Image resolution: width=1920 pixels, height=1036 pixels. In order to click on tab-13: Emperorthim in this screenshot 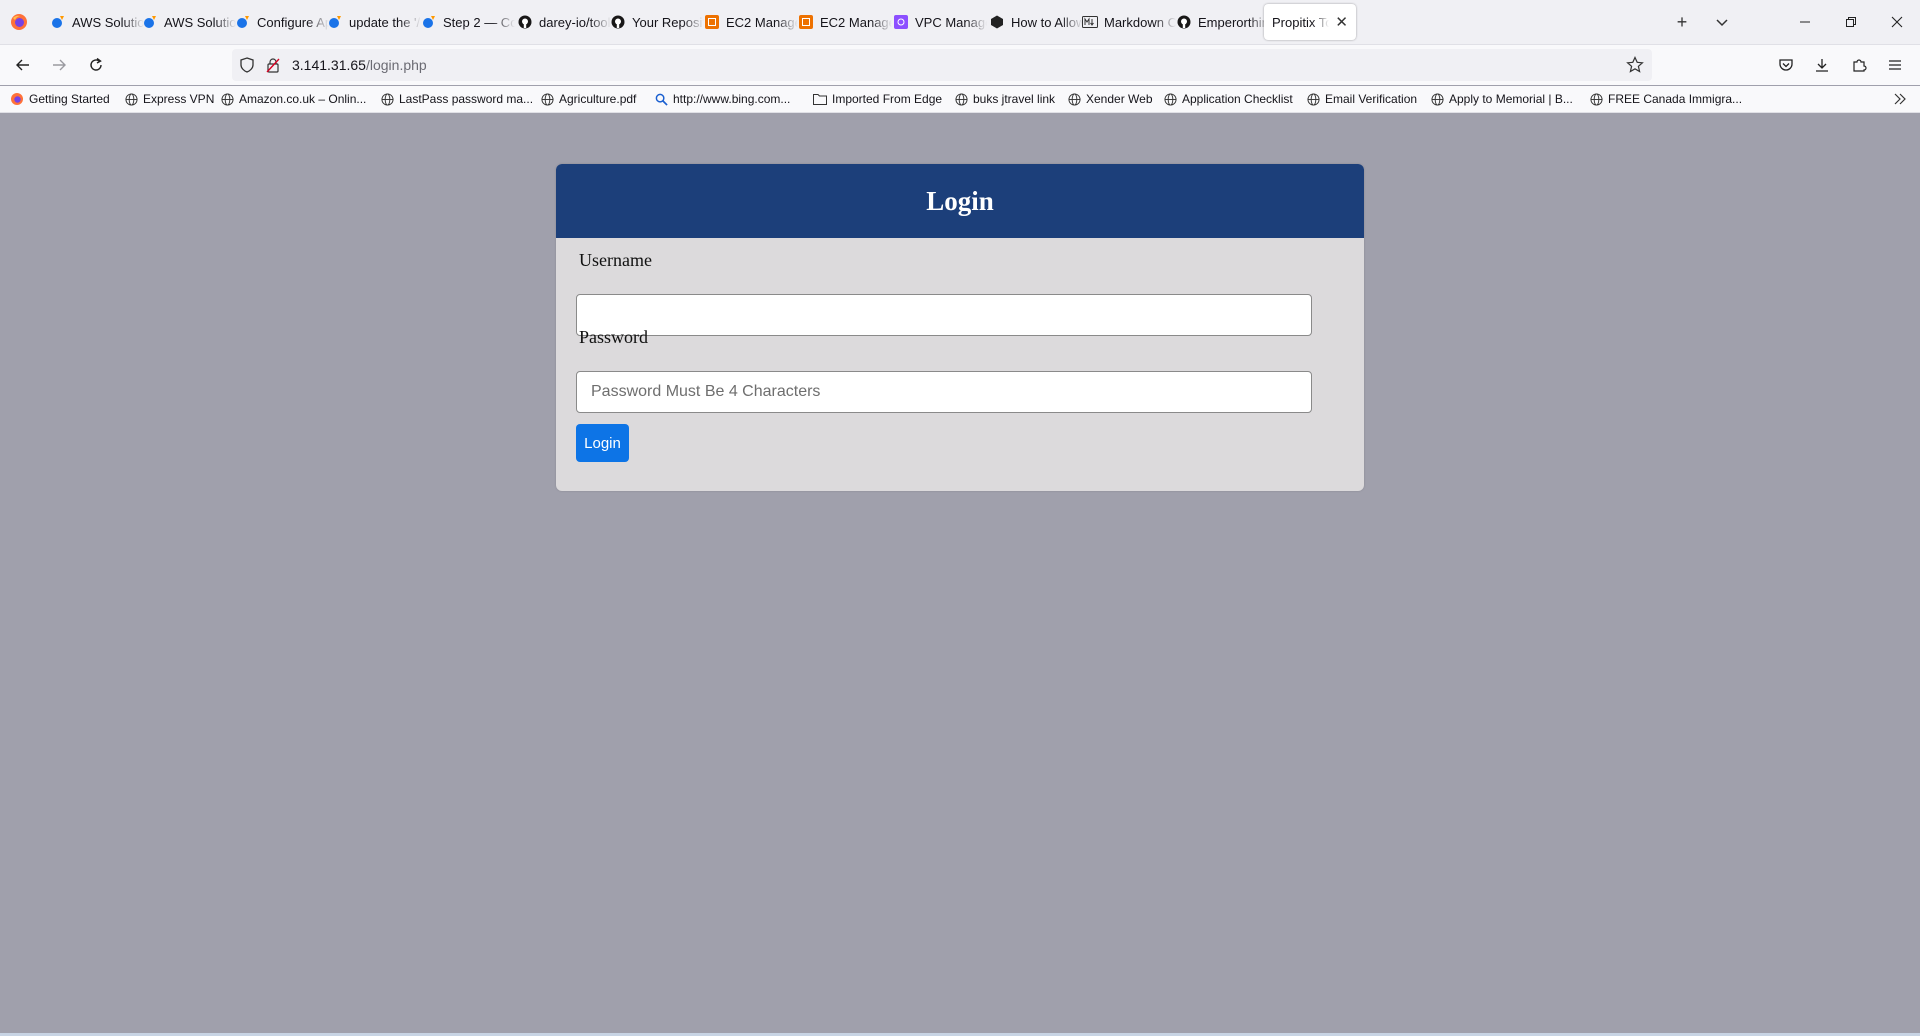, I will do `click(1223, 22)`.